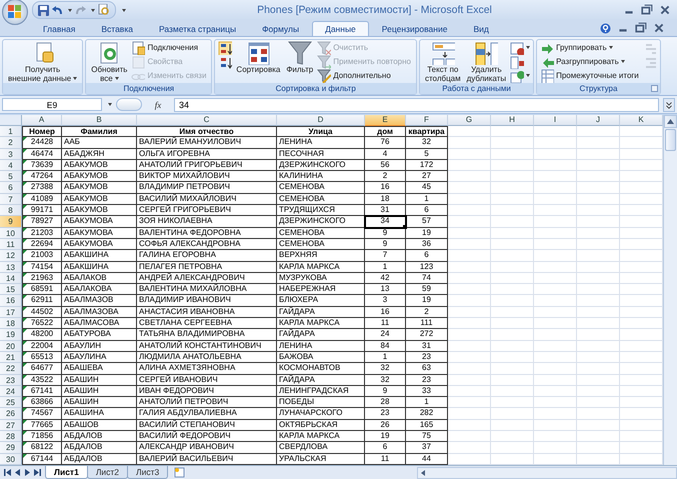 The height and width of the screenshot is (479, 677). Describe the element at coordinates (414, 28) in the screenshot. I see `ribbon-tab: Рецензирование` at that location.